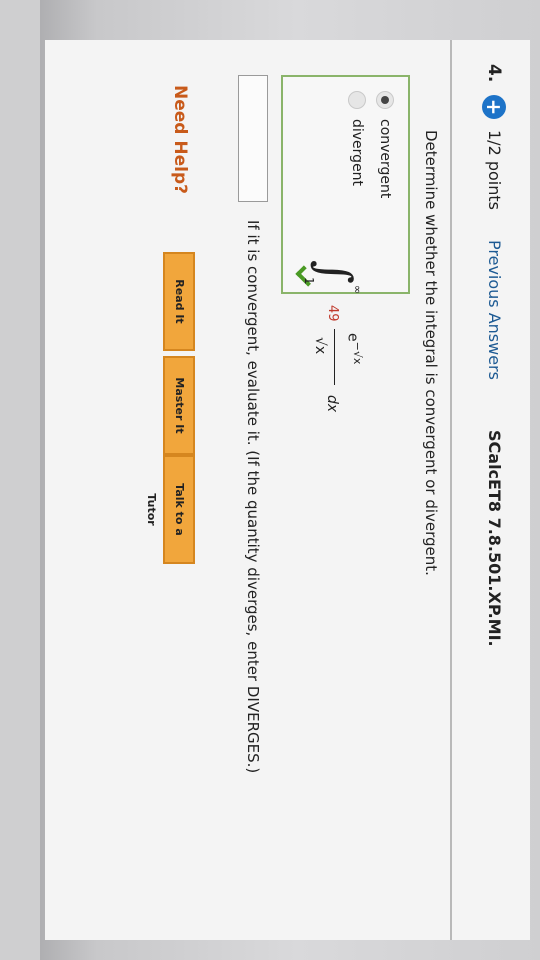  Describe the element at coordinates (357, 290) in the screenshot. I see `upper-limit: ∞` at that location.